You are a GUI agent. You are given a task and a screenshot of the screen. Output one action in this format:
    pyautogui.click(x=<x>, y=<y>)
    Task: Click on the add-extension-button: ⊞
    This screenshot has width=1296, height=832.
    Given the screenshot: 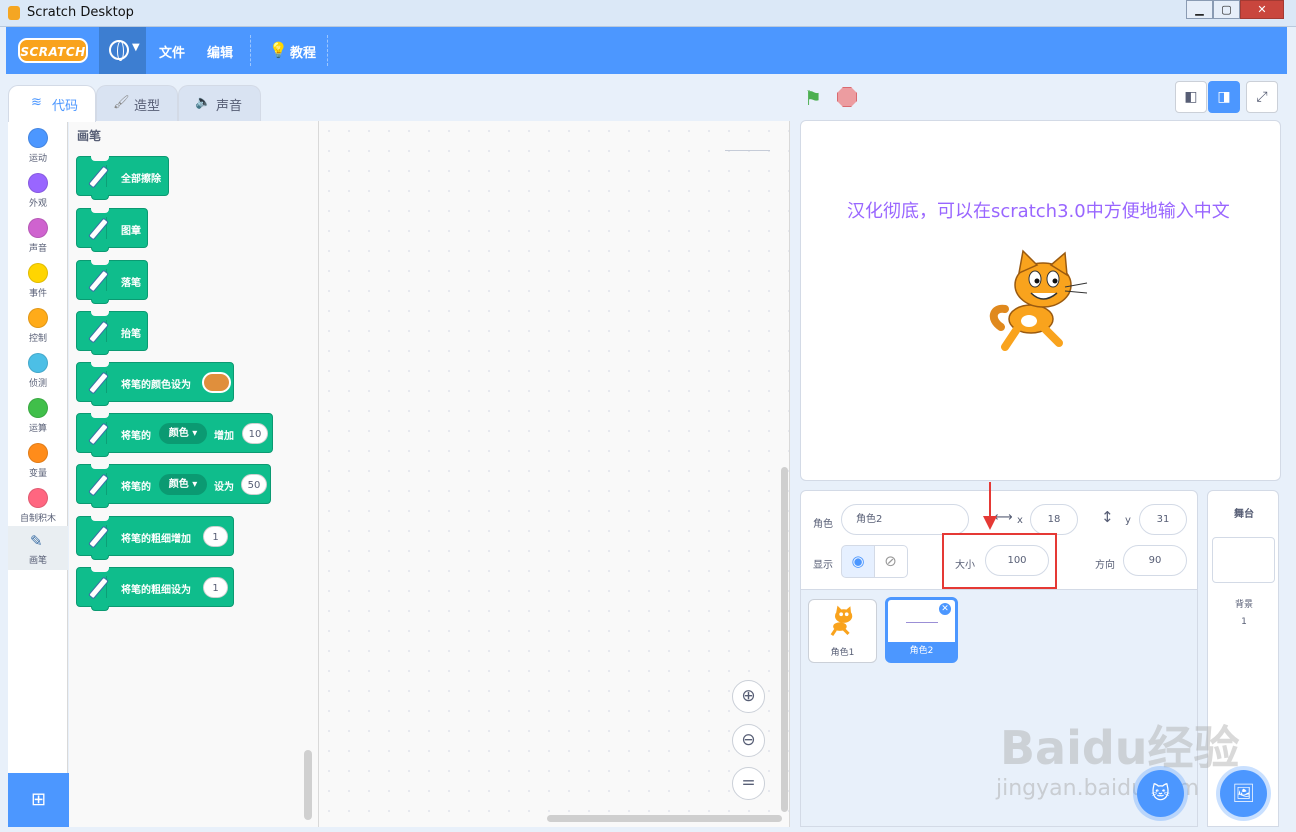 What is the action you would take?
    pyautogui.click(x=38, y=800)
    